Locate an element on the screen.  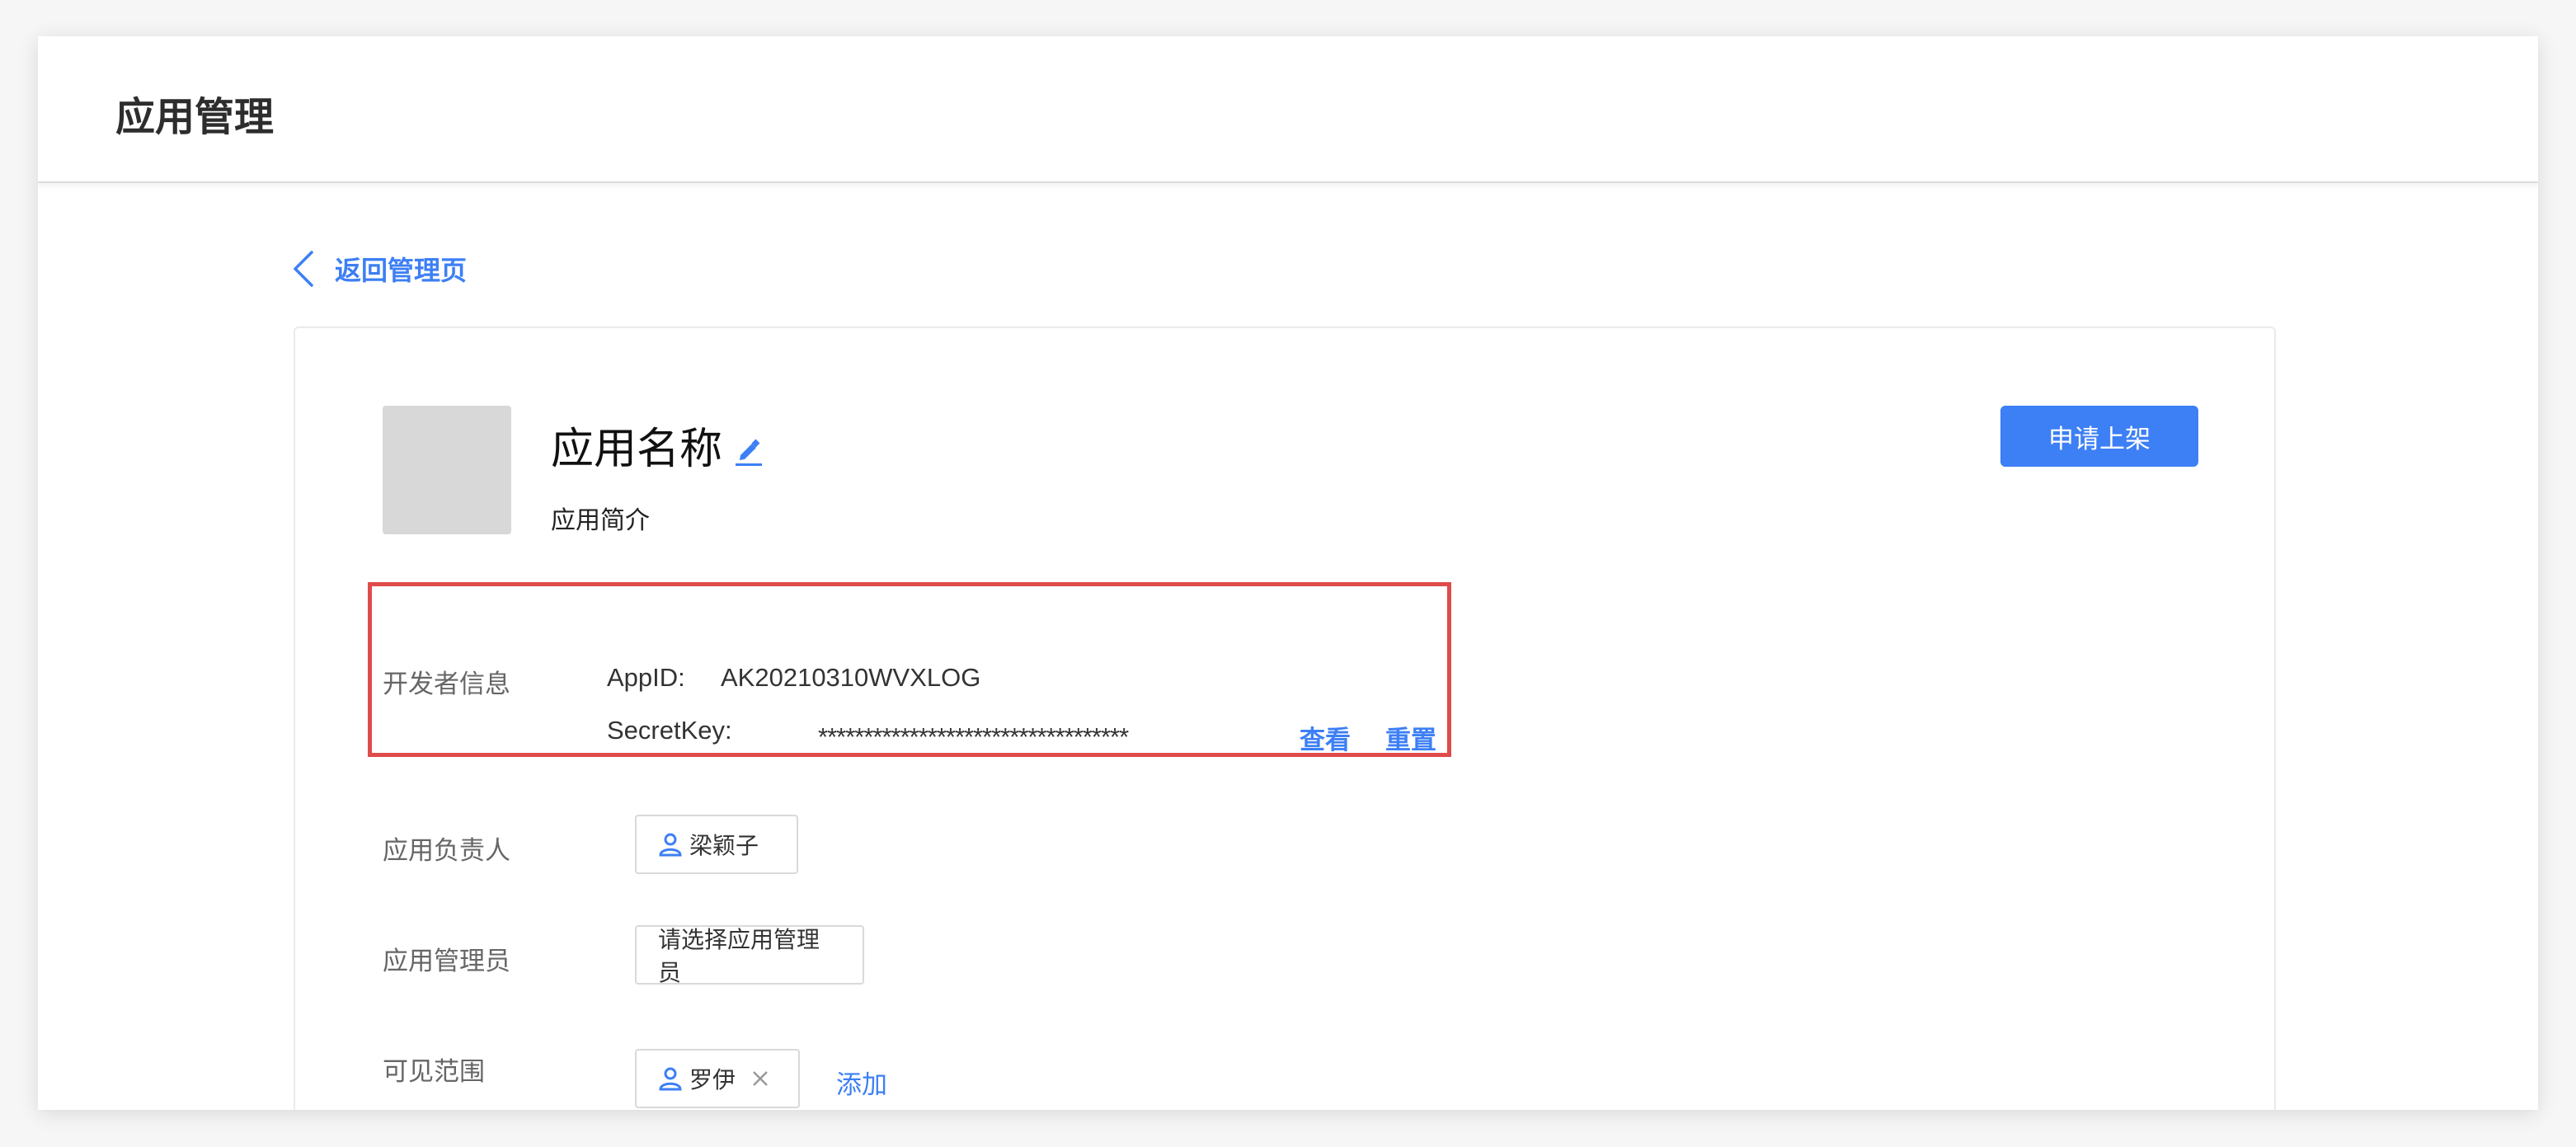
appid-label: AppID: is located at coordinates (646, 678).